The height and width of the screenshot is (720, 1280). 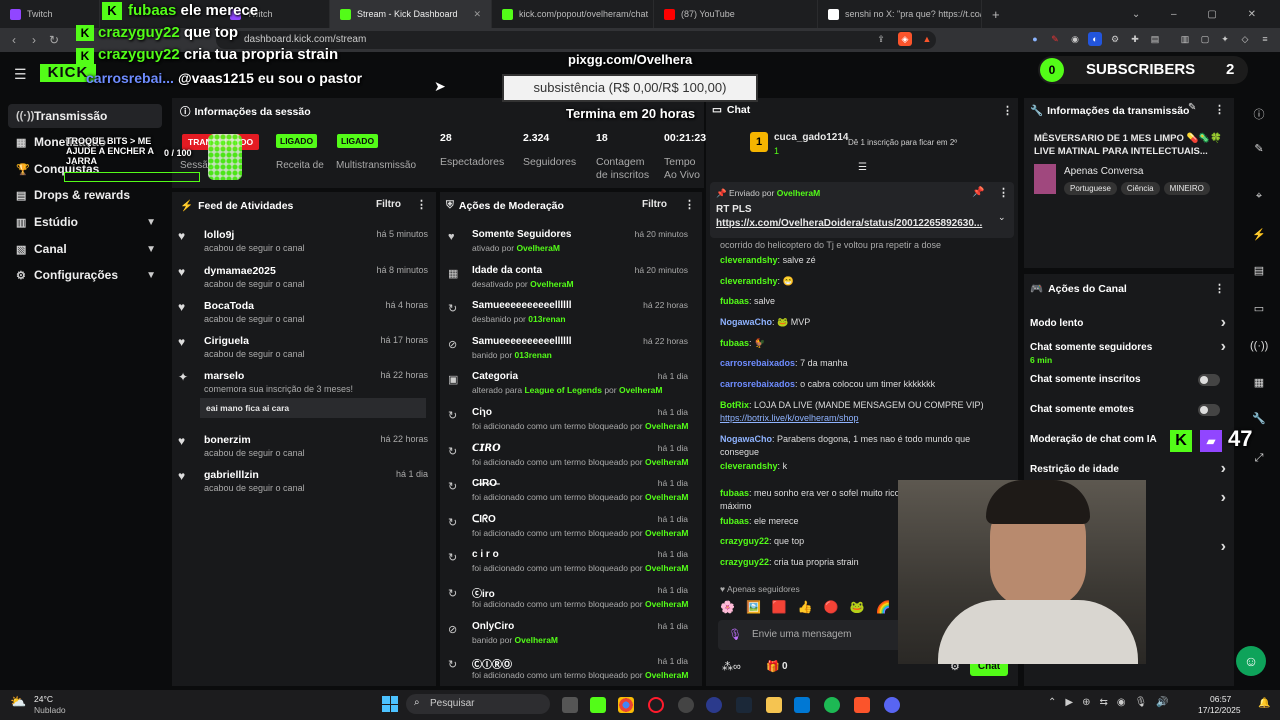 What do you see at coordinates (50, 14) in the screenshot?
I see `browser-tab: Twitch` at bounding box center [50, 14].